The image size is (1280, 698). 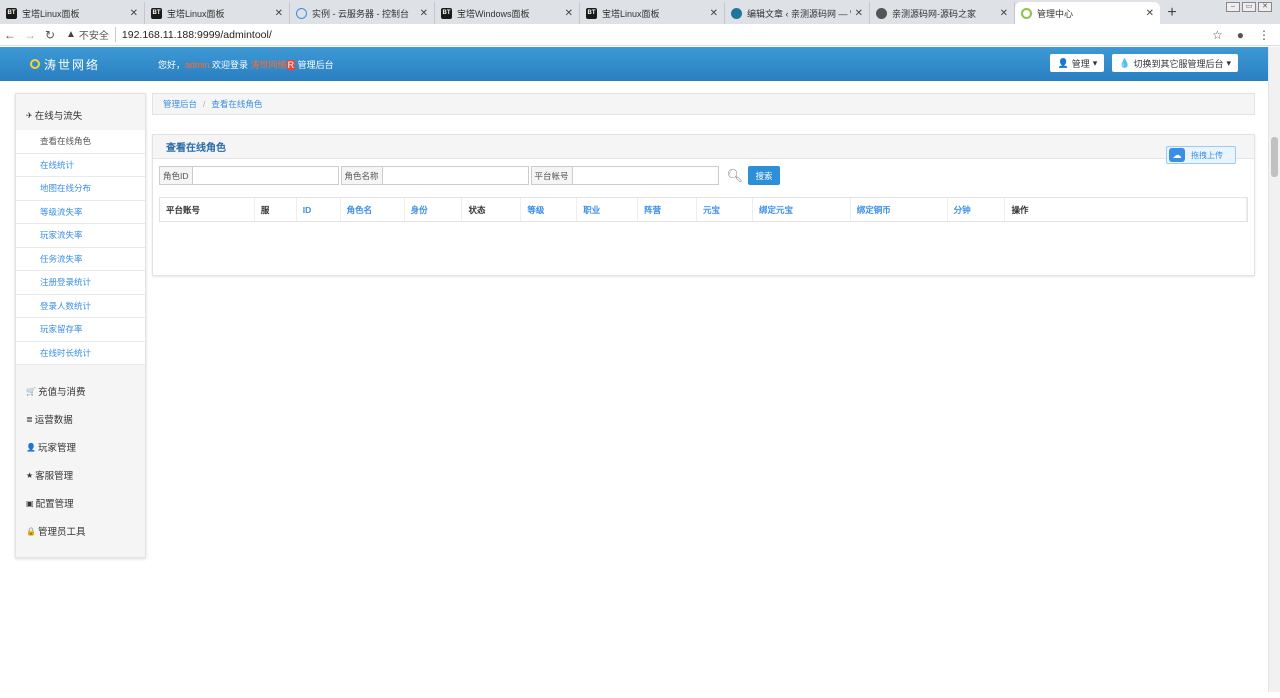 I want to click on sidebar-item: 任务流失率, so click(x=80, y=259).